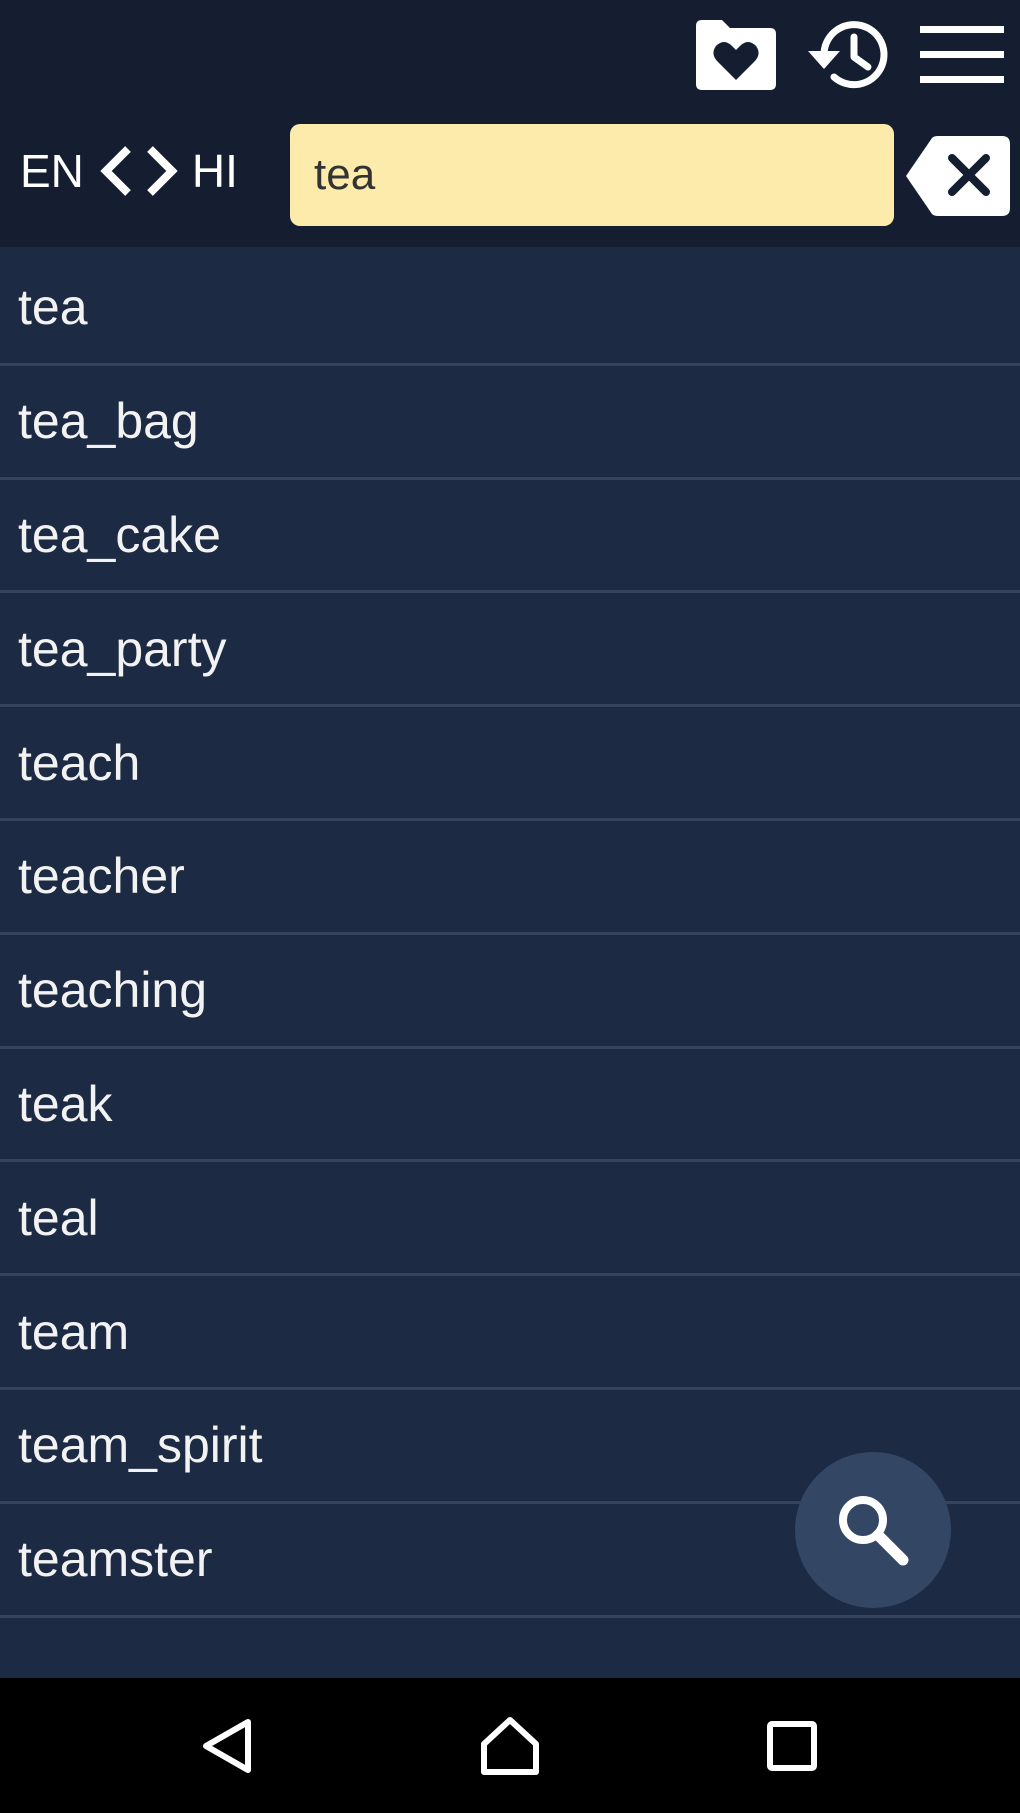 This screenshot has height=1813, width=1020. I want to click on history-icon, so click(848, 55).